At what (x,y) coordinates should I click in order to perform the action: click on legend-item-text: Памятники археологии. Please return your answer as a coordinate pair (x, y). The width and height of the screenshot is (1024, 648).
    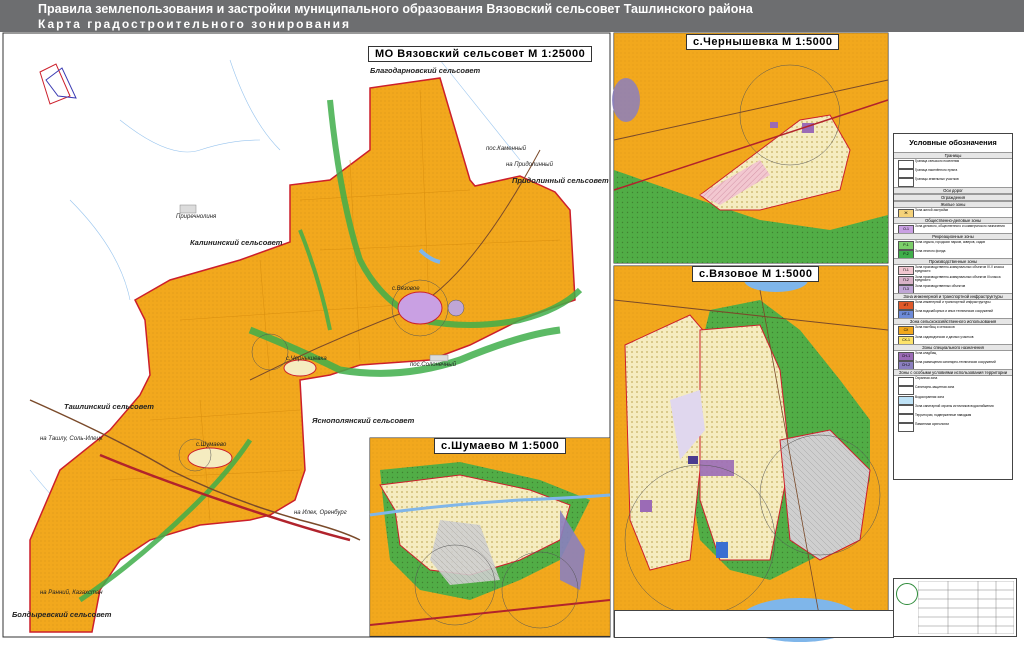
    Looking at the image, I should click on (932, 424).